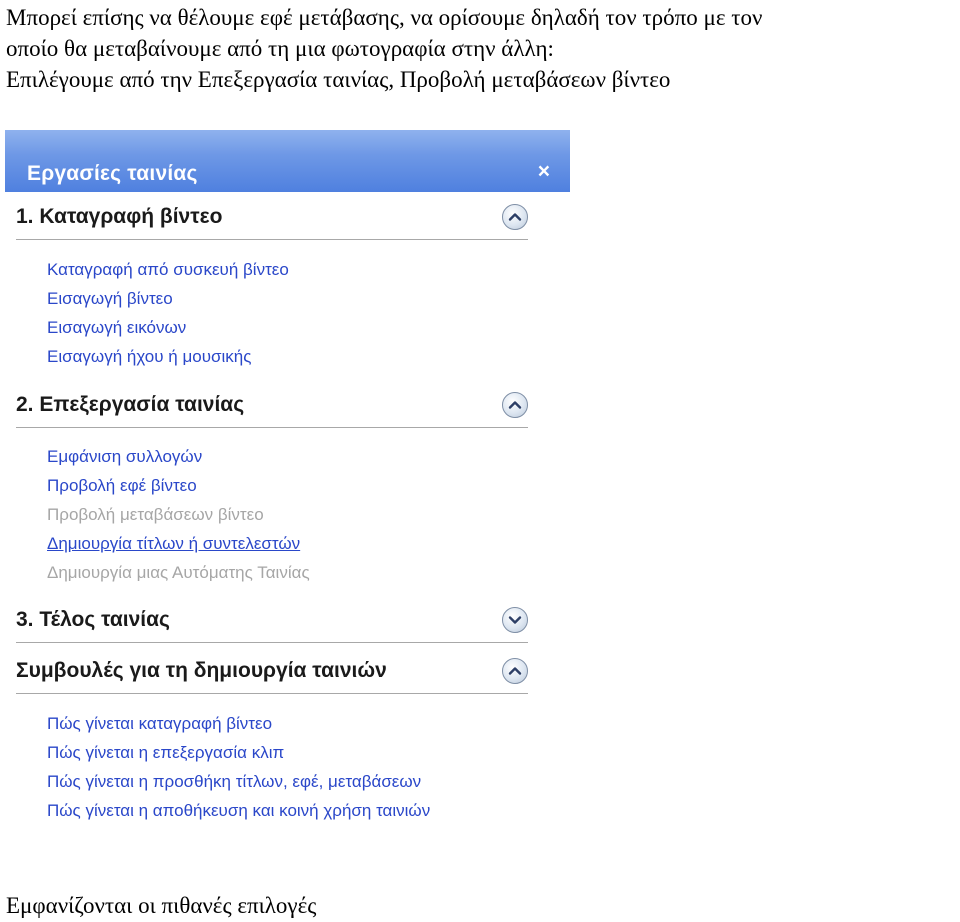 This screenshot has width=960, height=922. What do you see at coordinates (110, 299) in the screenshot?
I see `task-link-import-video: Εισαγωγή βίντεο` at bounding box center [110, 299].